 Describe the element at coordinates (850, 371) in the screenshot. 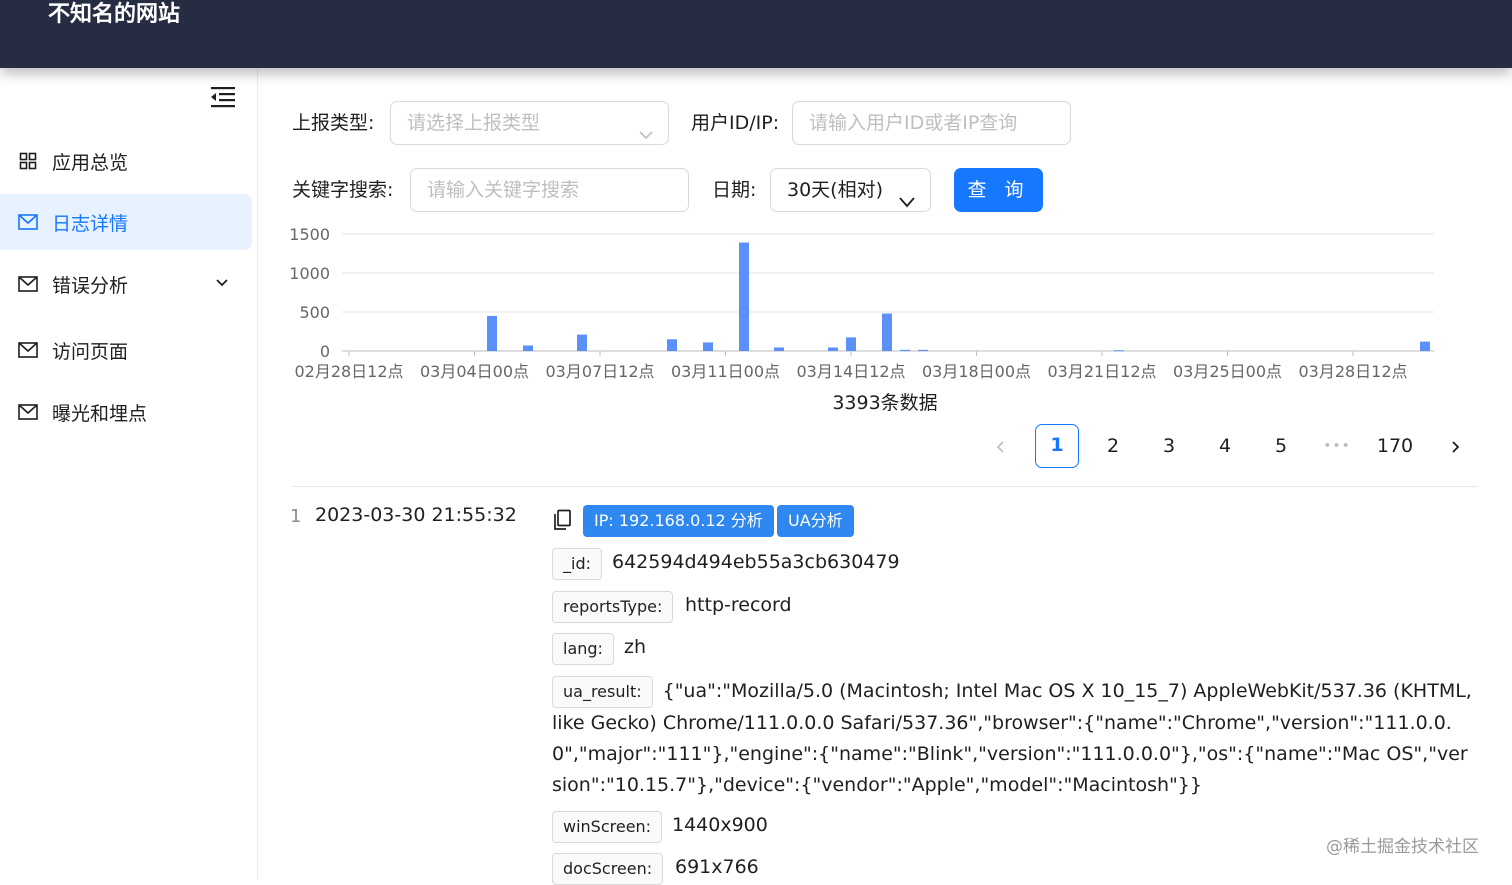

I see `x-tick-label: 03月14日12点` at that location.